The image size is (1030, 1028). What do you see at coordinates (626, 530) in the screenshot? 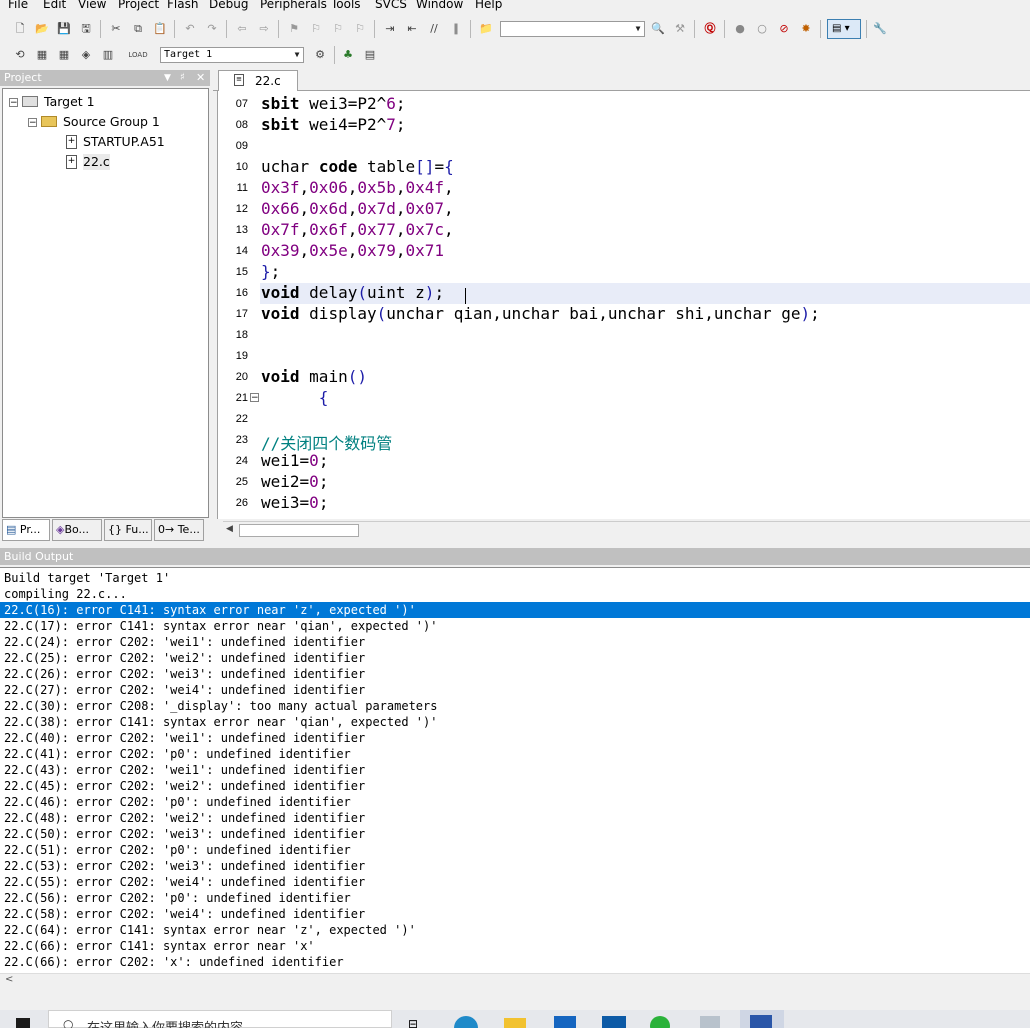
I see `editor-h-scrollbar: ◀` at bounding box center [626, 530].